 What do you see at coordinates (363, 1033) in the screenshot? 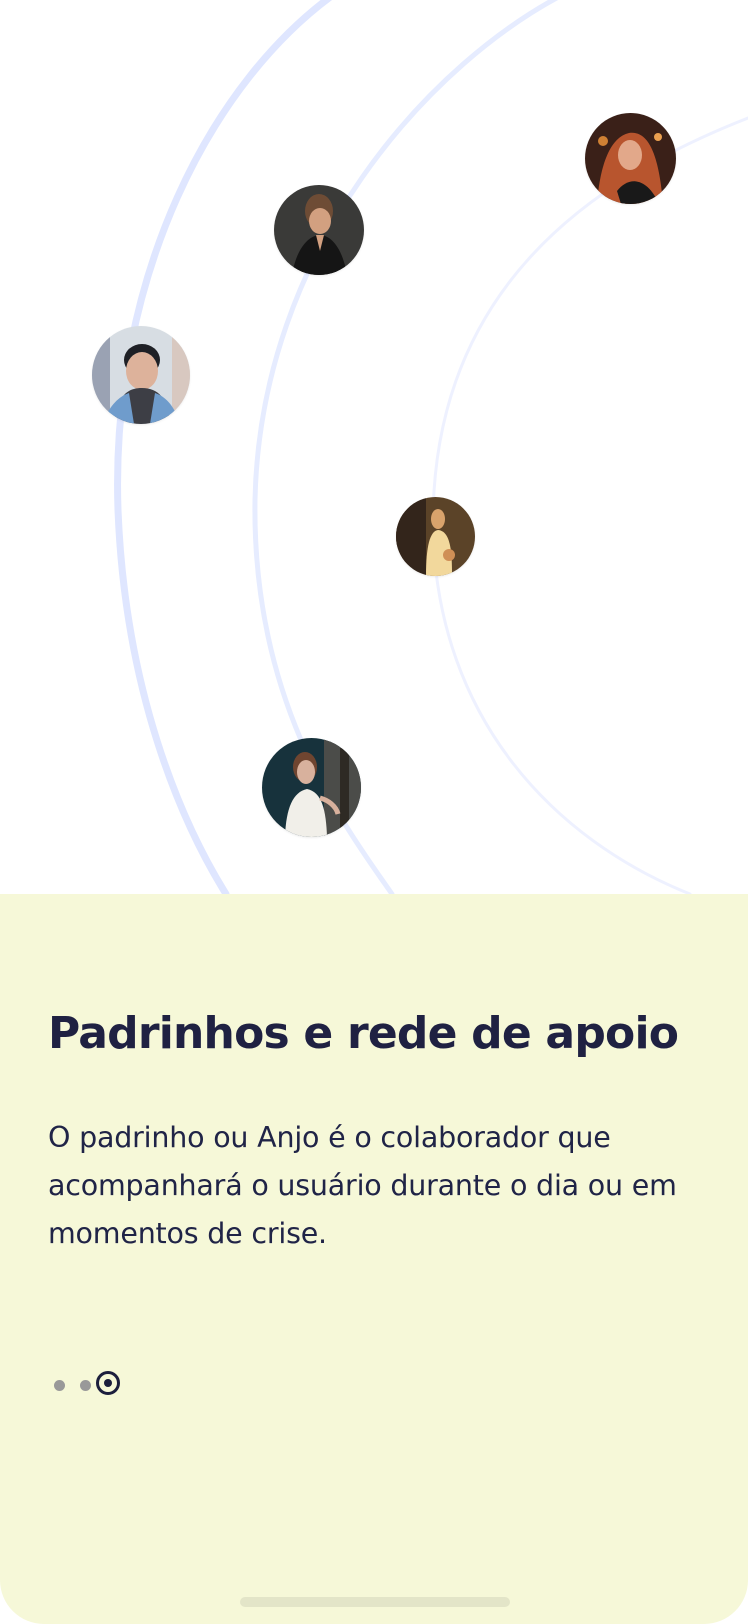
I see `page-title: Padrinhos e rede de apoio` at bounding box center [363, 1033].